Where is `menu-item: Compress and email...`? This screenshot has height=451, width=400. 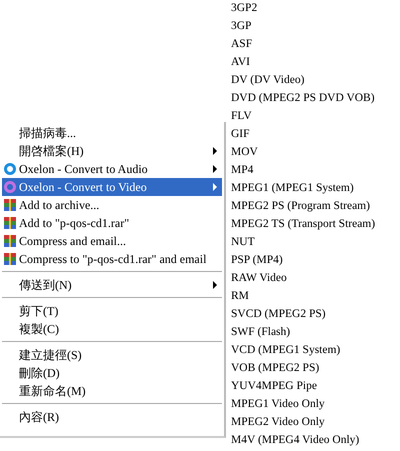 menu-item: Compress and email... is located at coordinates (112, 241).